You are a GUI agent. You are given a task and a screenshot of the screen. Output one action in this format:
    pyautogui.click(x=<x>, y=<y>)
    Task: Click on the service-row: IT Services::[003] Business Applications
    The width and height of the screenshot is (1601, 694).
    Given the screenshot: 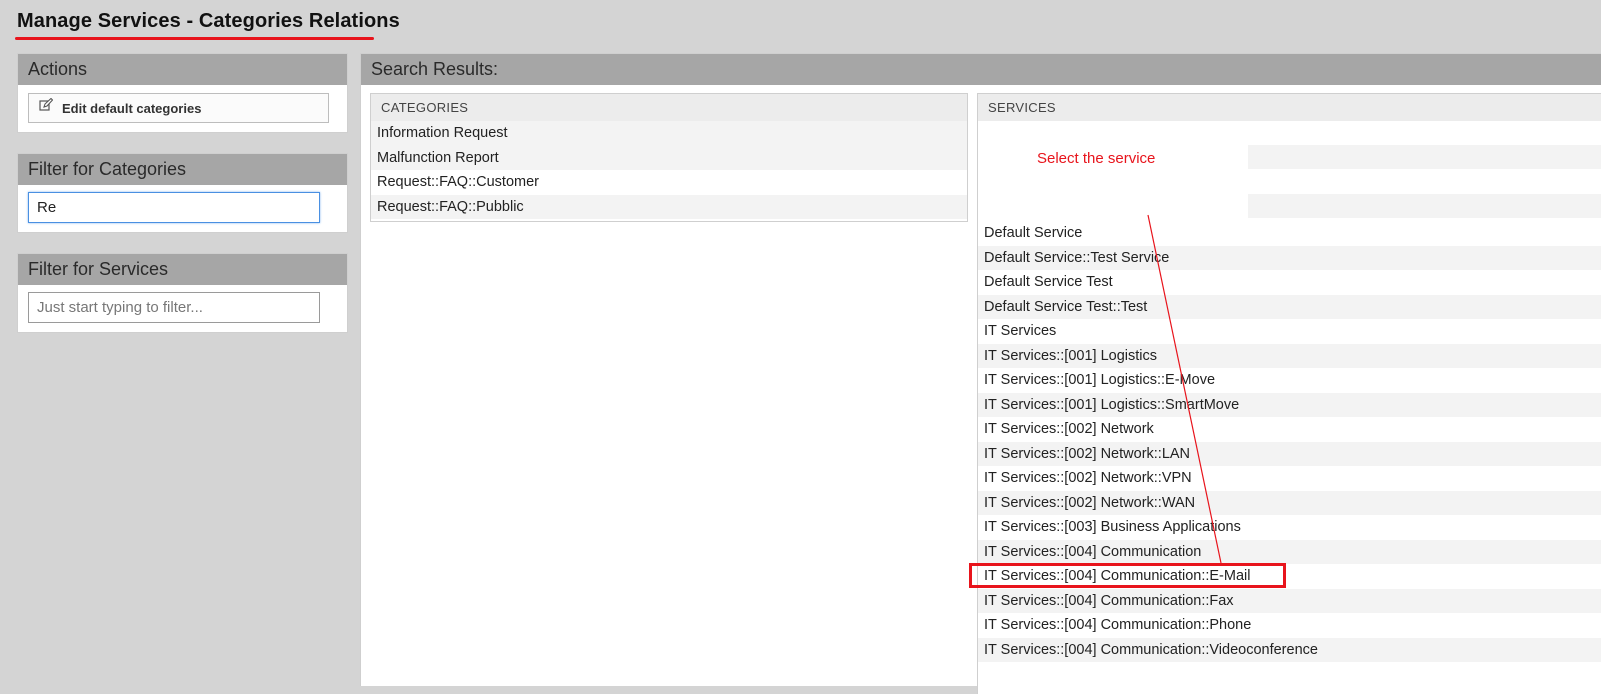 What is the action you would take?
    pyautogui.click(x=1289, y=527)
    